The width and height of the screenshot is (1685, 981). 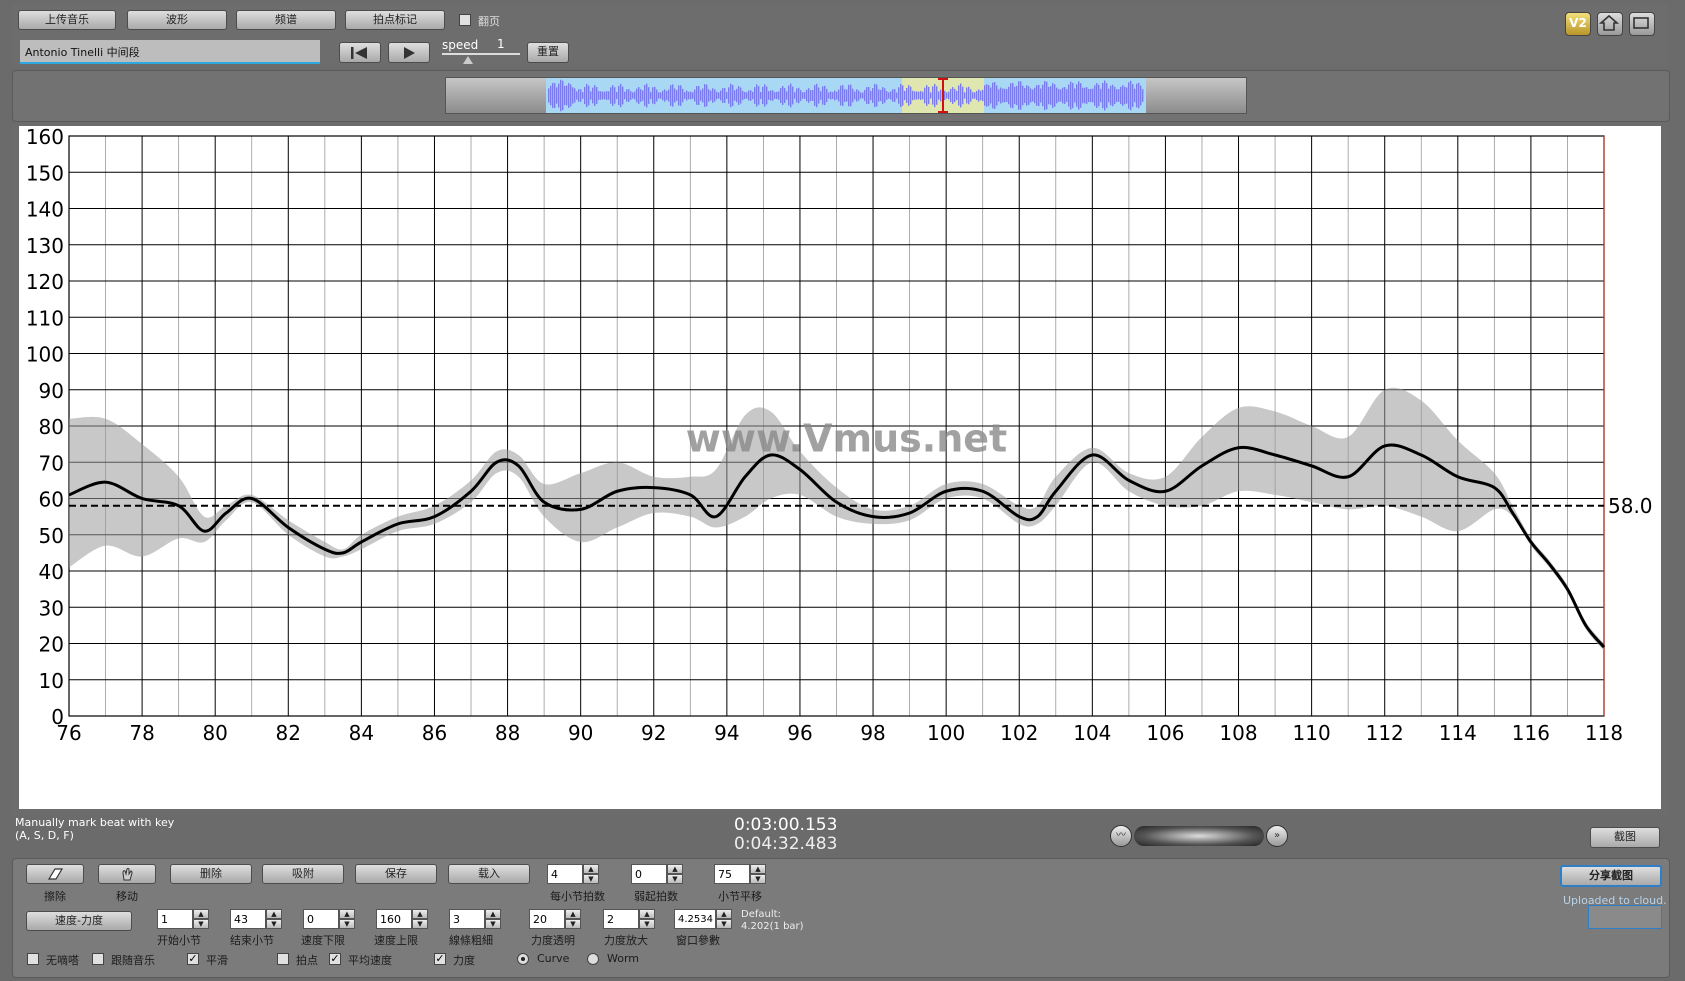 I want to click on x-tick-label: 90, so click(x=580, y=733).